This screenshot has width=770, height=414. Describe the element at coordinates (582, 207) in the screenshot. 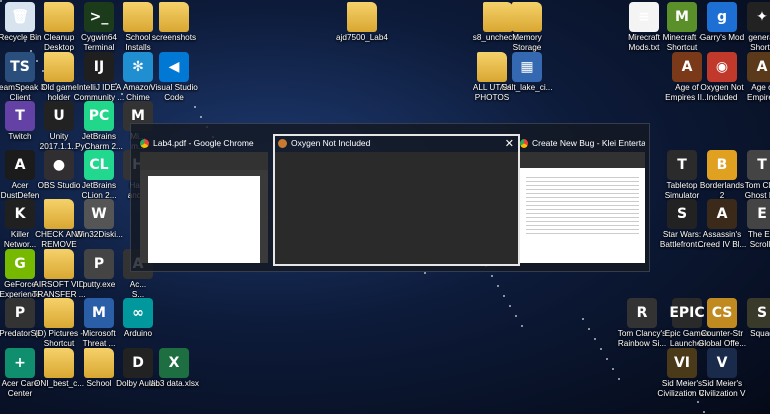

I see `web-preview` at that location.